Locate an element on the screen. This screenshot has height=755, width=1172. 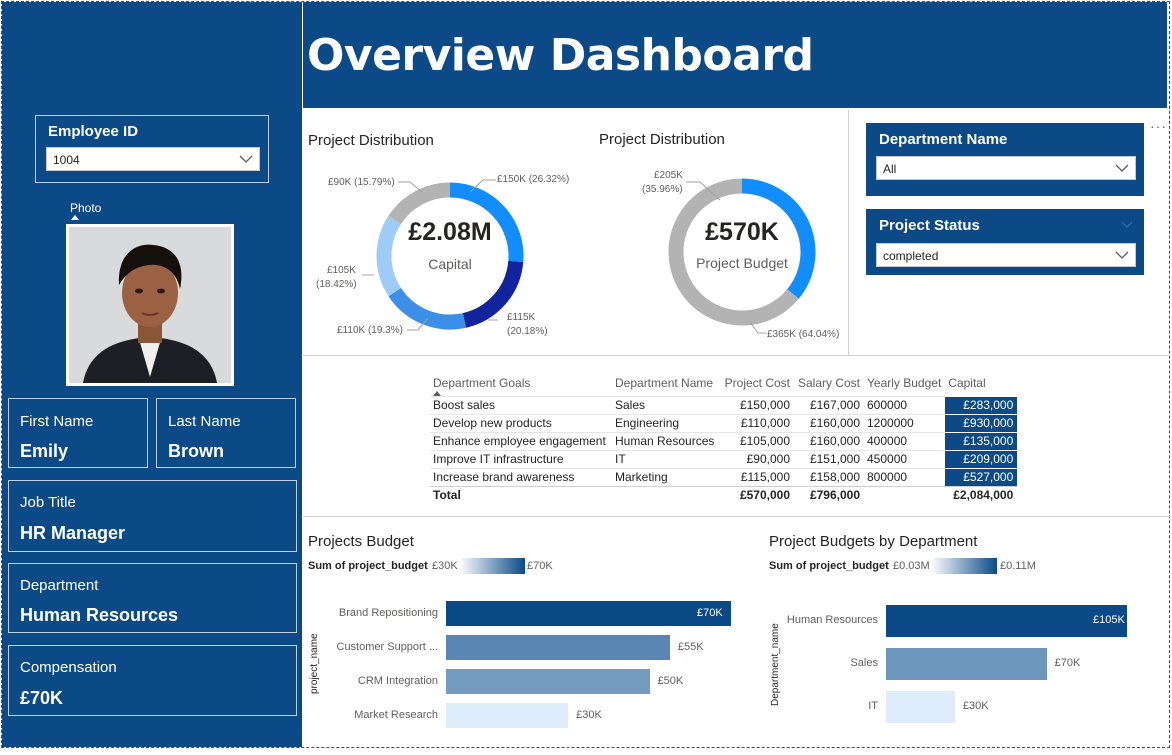
donut1-title: Project Distribution is located at coordinates (371, 140).